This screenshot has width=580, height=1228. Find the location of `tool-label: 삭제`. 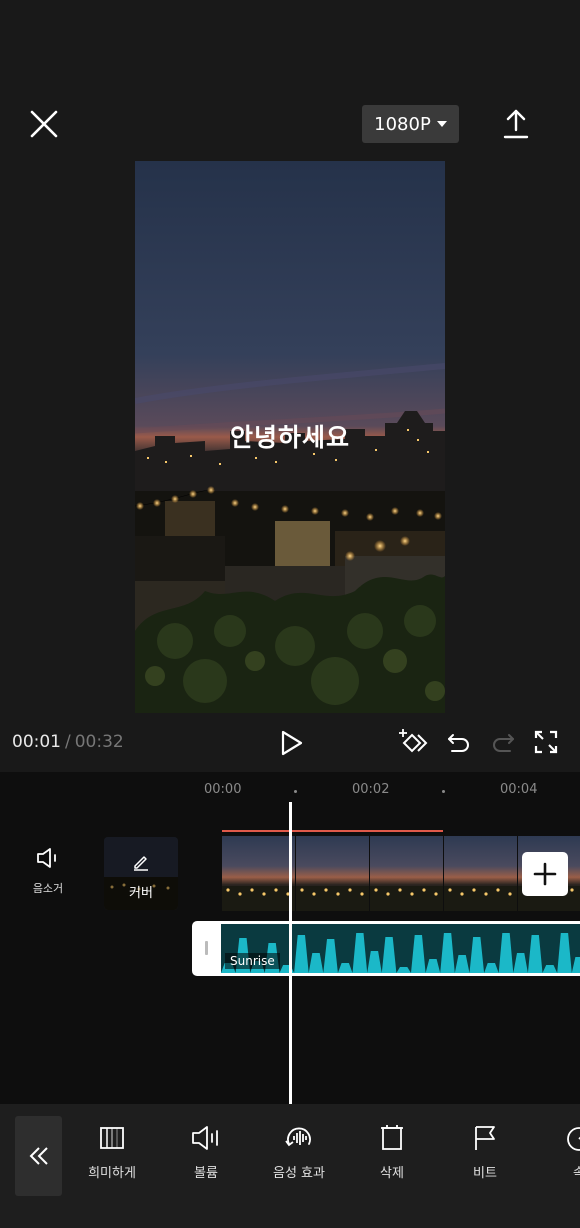

tool-label: 삭제 is located at coordinates (392, 1173).